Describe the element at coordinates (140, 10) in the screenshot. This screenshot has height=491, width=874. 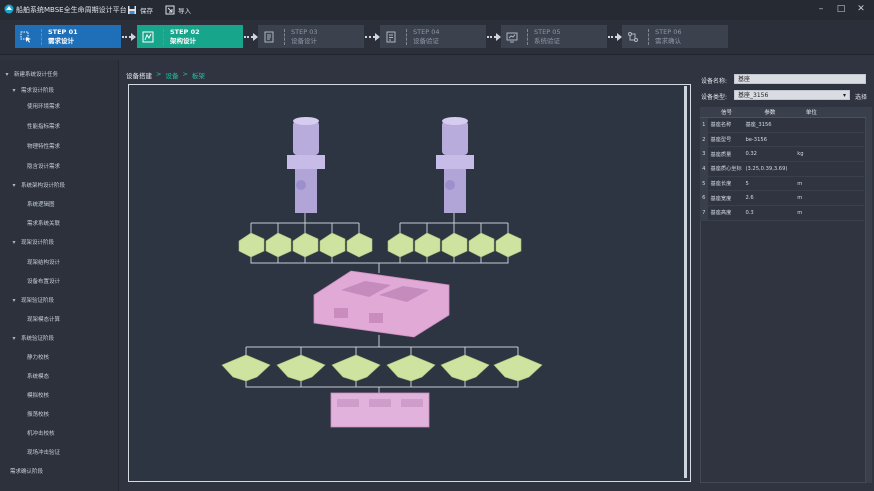
I see `save-button: 保存` at that location.